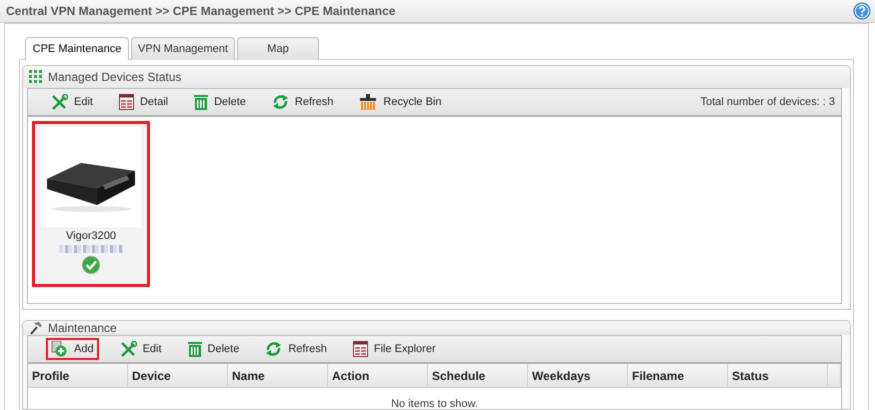 This screenshot has width=875, height=410. I want to click on grid-icon, so click(36, 77).